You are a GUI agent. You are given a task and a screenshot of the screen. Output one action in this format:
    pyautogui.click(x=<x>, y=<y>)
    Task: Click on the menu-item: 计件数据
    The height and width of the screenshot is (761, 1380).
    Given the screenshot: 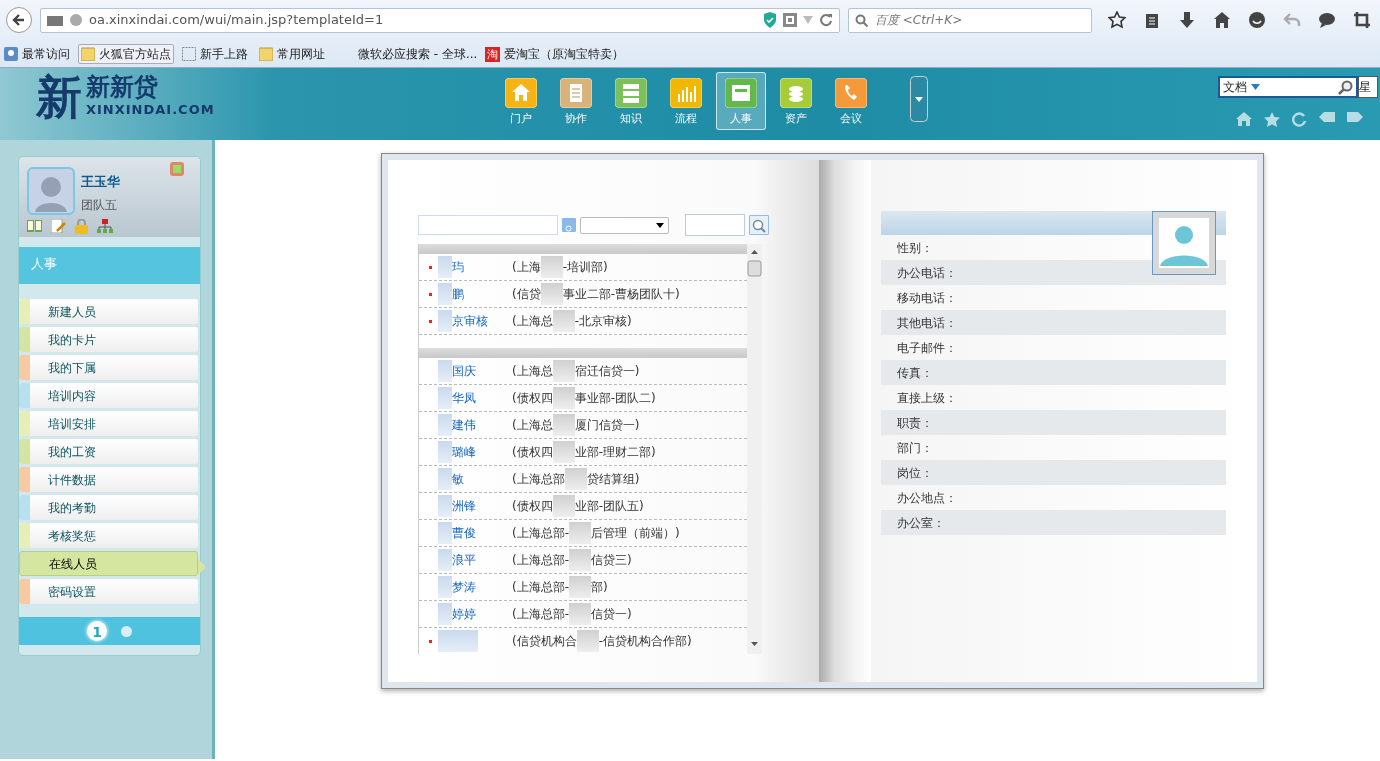 What is the action you would take?
    pyautogui.click(x=108, y=479)
    